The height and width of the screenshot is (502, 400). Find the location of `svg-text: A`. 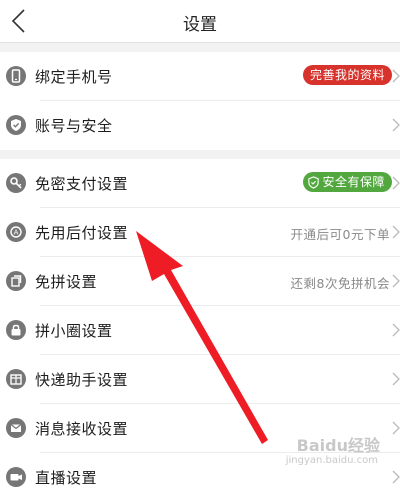

svg-text: A is located at coordinates (16, 233).